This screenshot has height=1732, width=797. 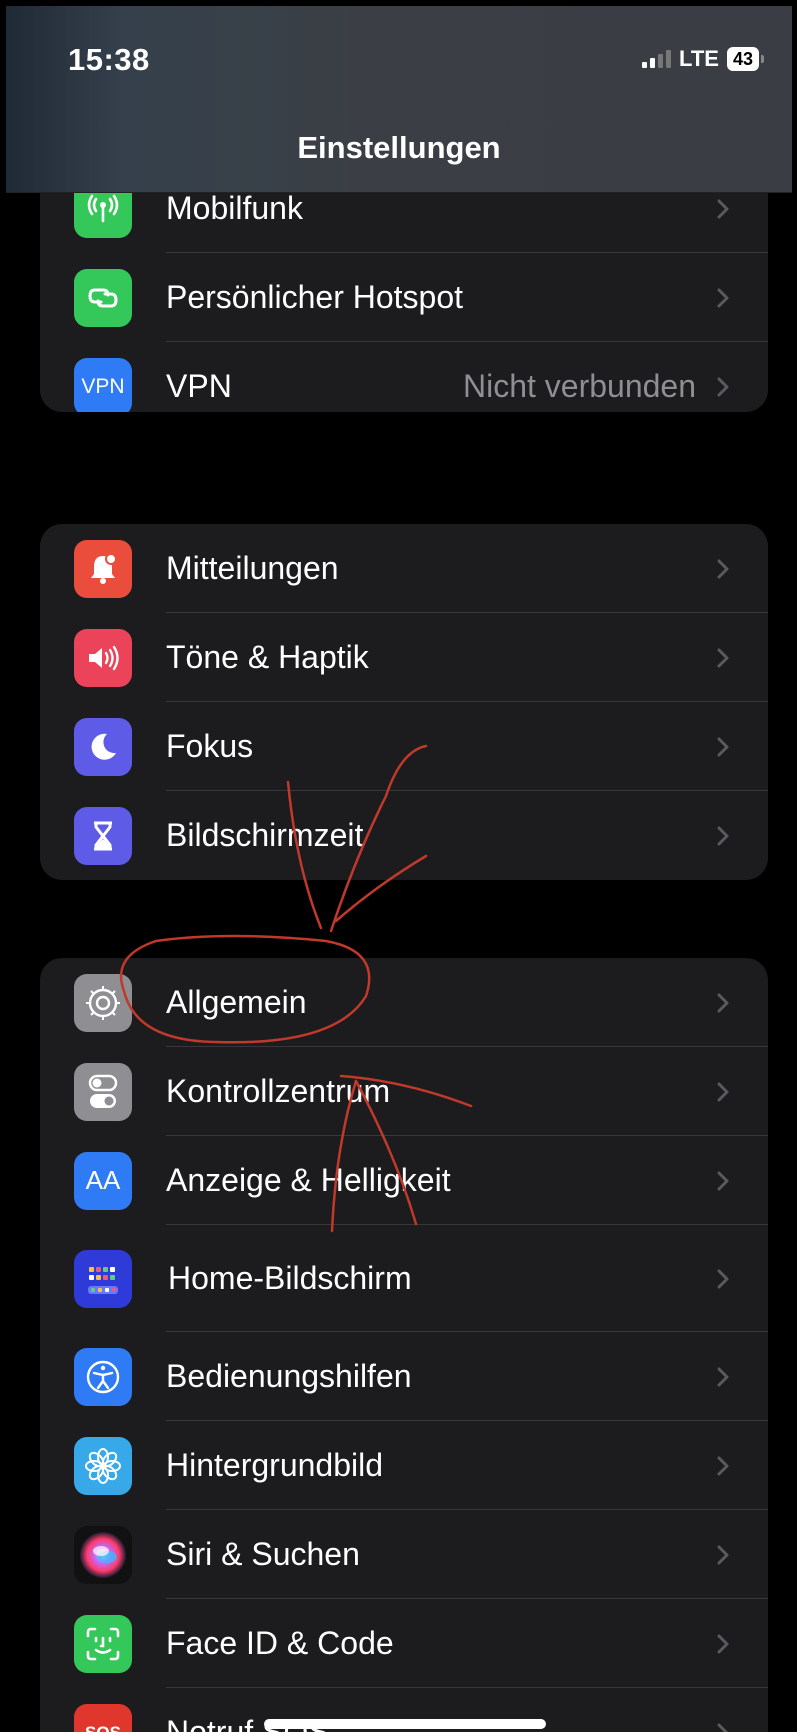 I want to click on network-type: LTE, so click(x=699, y=58).